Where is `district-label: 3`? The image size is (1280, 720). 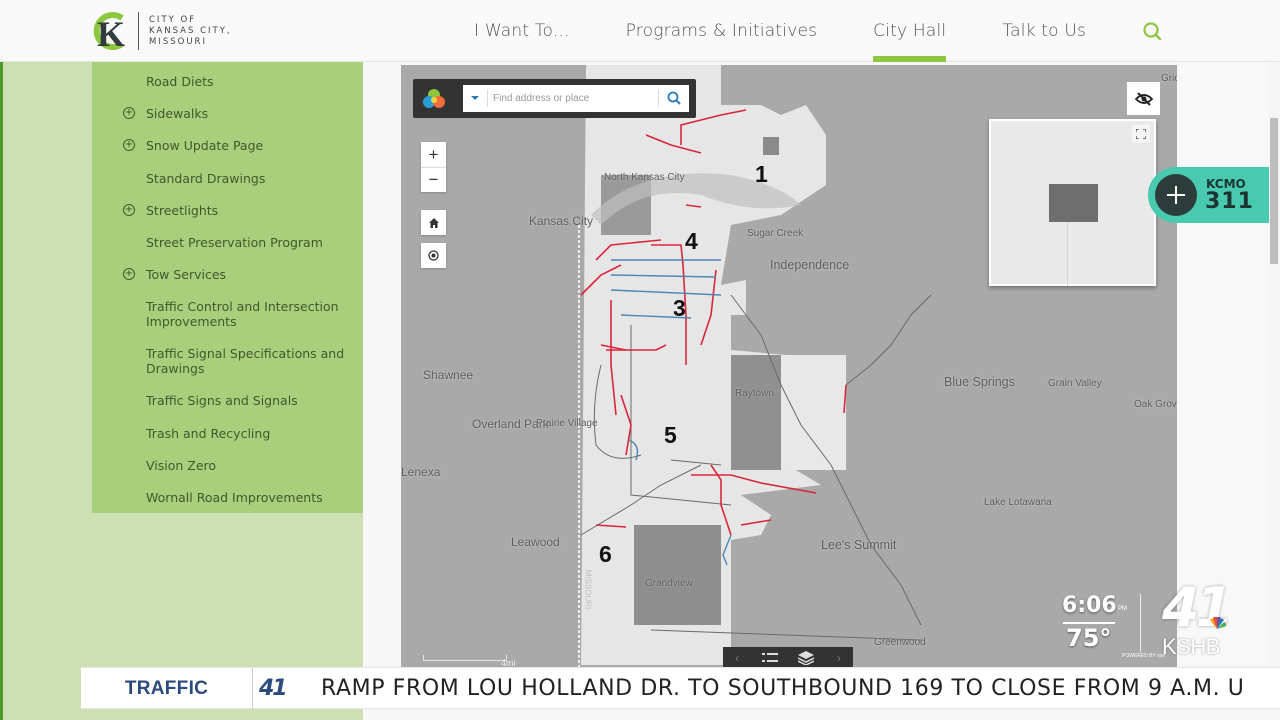 district-label: 3 is located at coordinates (679, 308).